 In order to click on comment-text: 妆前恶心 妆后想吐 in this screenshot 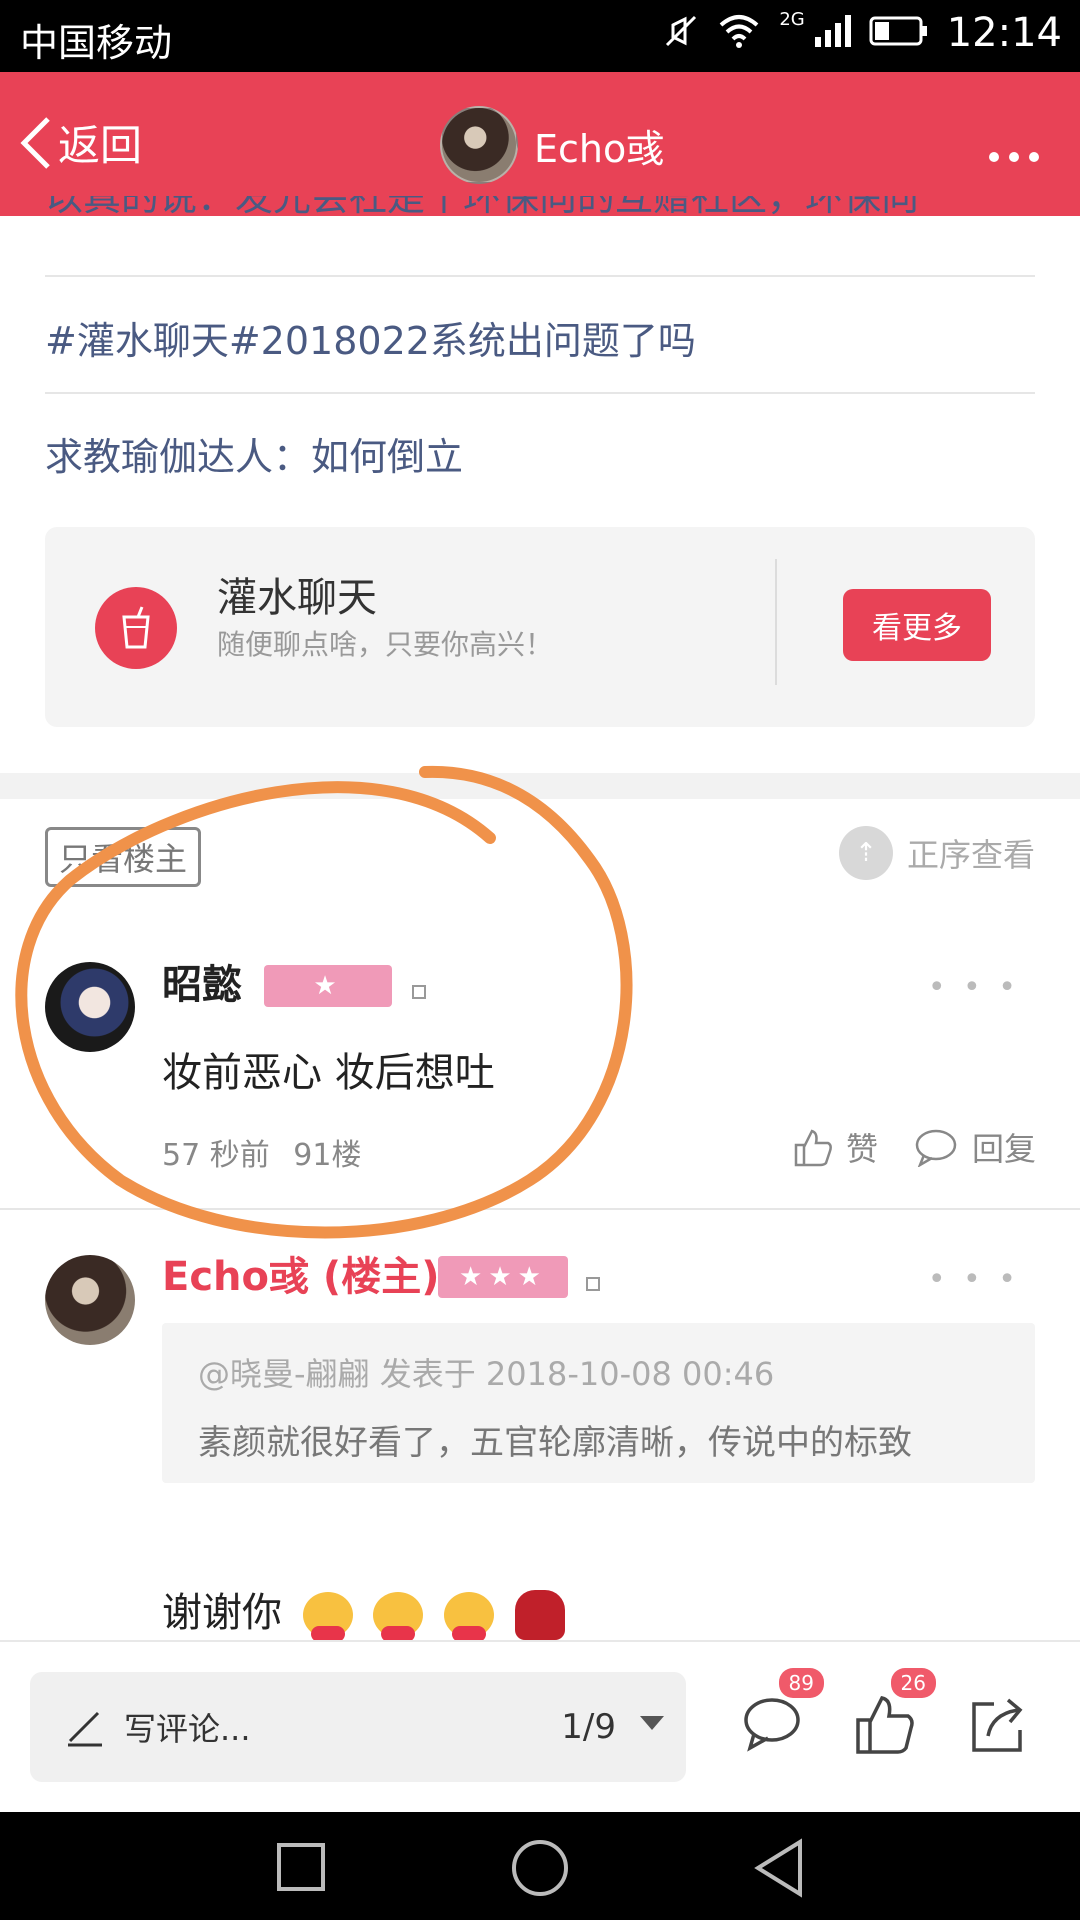, I will do `click(328, 1073)`.